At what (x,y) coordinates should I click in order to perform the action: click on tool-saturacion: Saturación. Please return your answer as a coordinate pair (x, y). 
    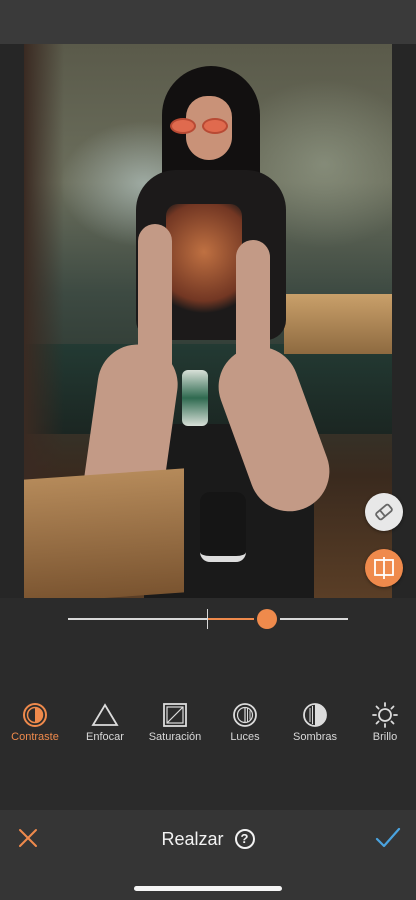
    Looking at the image, I should click on (175, 721).